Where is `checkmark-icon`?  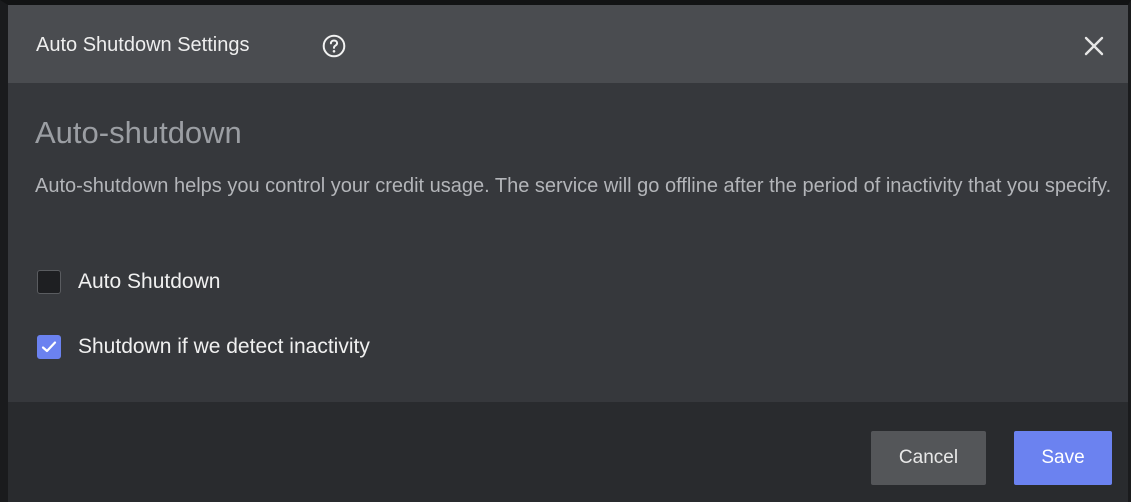 checkmark-icon is located at coordinates (49, 347).